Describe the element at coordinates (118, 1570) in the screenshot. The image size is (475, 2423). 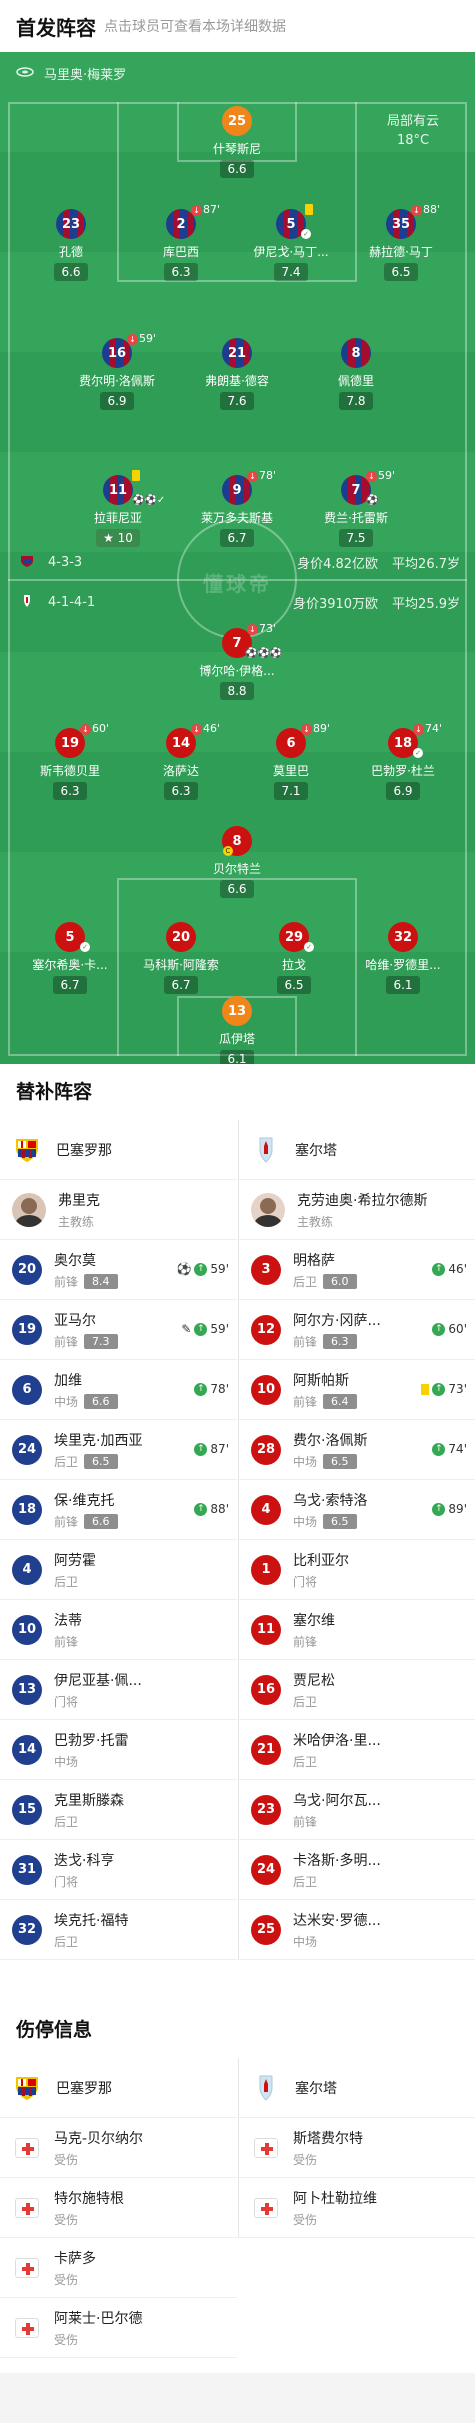
I see `sub-player-row: 4 阿劳霍 后卫` at that location.